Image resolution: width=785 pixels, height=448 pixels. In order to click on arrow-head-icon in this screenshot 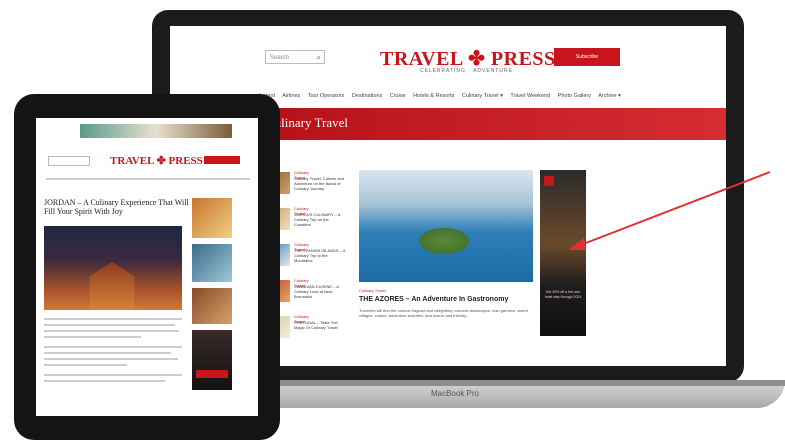, I will do `click(577, 244)`.